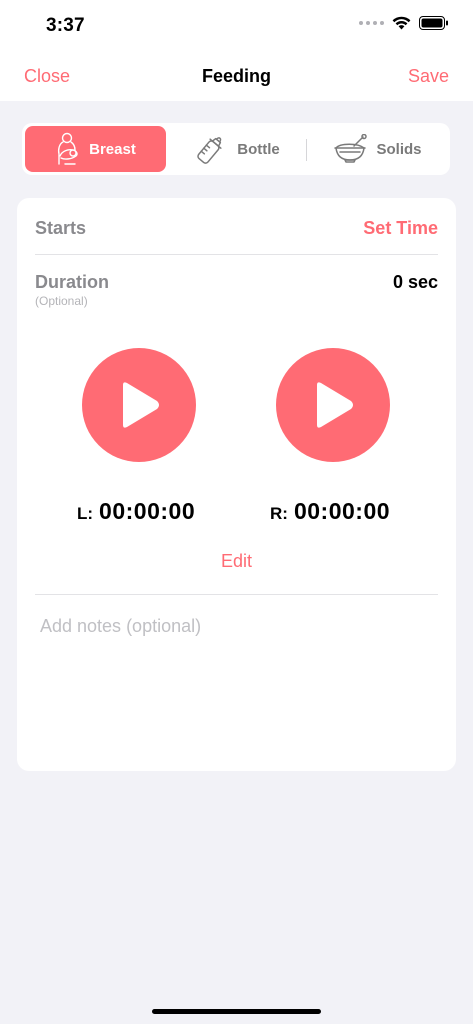 This screenshot has width=473, height=1024. I want to click on segment-breast: Breast, so click(95, 149).